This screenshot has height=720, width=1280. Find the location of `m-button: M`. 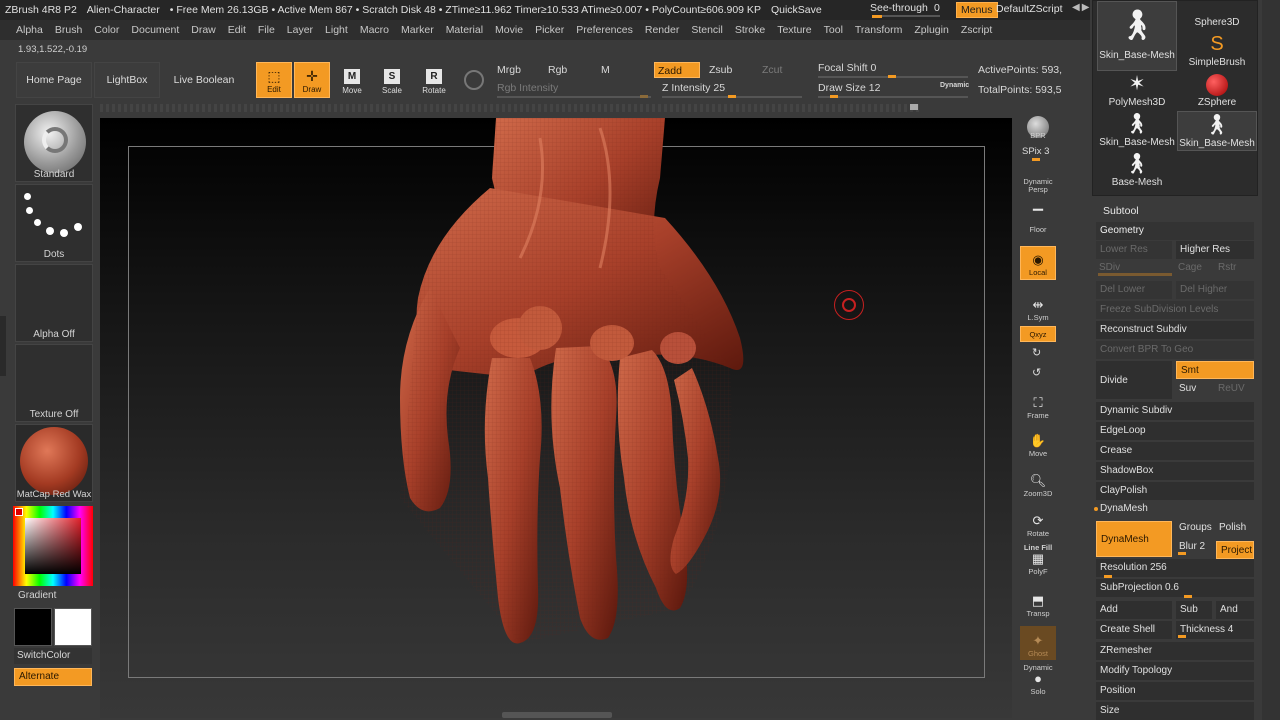

m-button: M is located at coordinates (605, 70).